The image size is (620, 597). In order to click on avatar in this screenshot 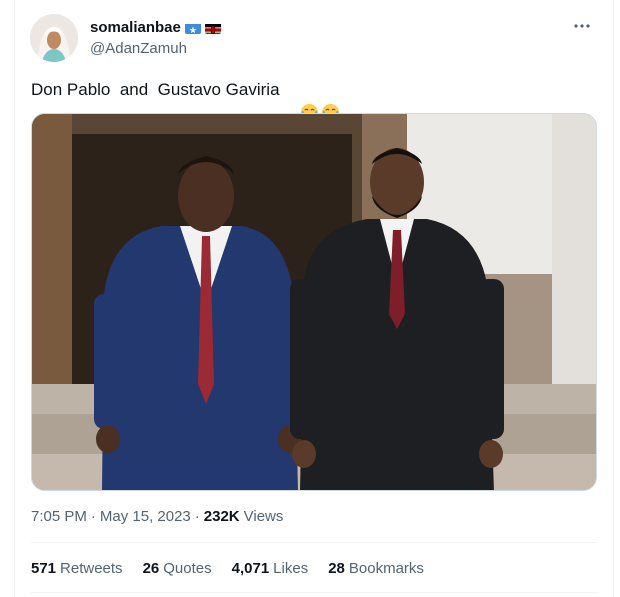, I will do `click(54, 38)`.